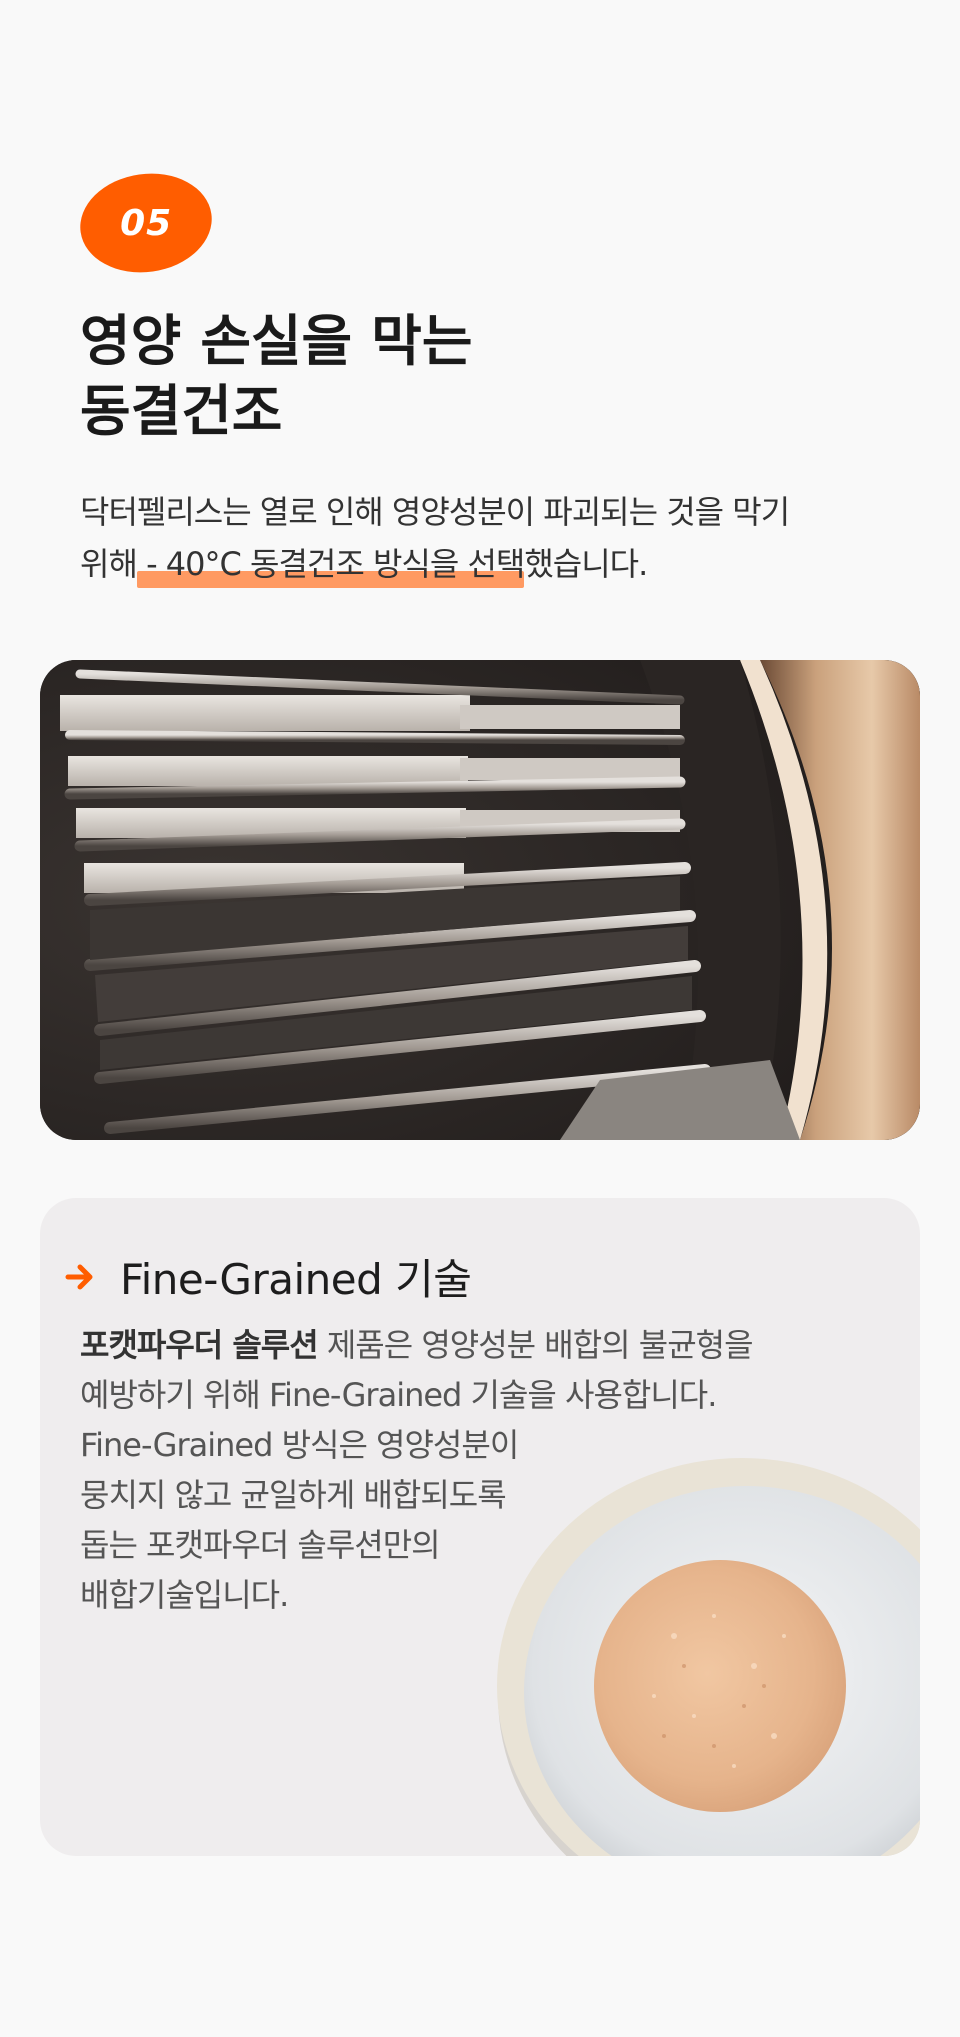 The image size is (960, 2037). Describe the element at coordinates (398, 1395) in the screenshot. I see `card-line-2: 예방하기 위해 Fine-Grained 기술을 사용합니다.` at that location.